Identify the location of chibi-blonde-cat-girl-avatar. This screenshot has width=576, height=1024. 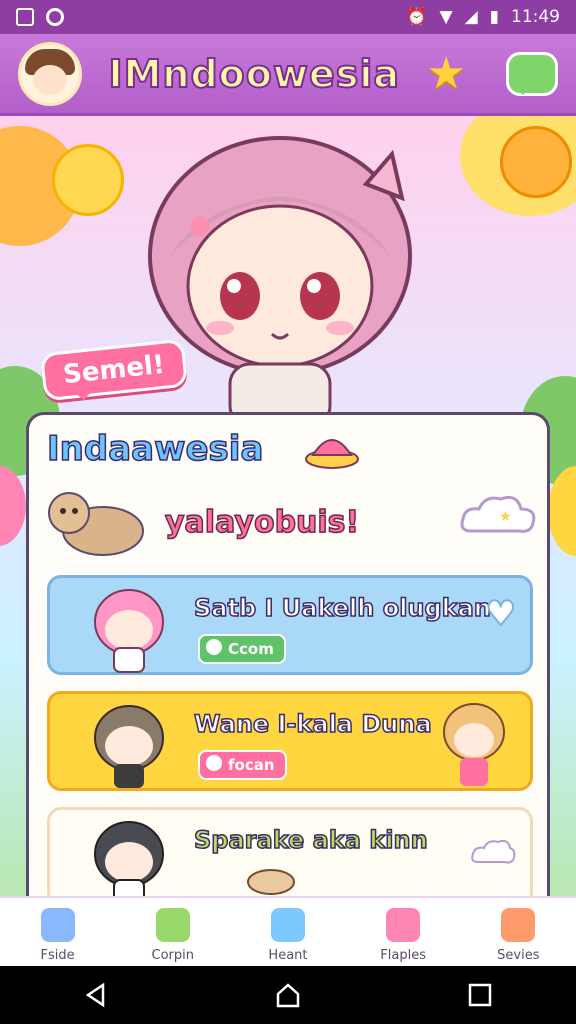
(474, 744).